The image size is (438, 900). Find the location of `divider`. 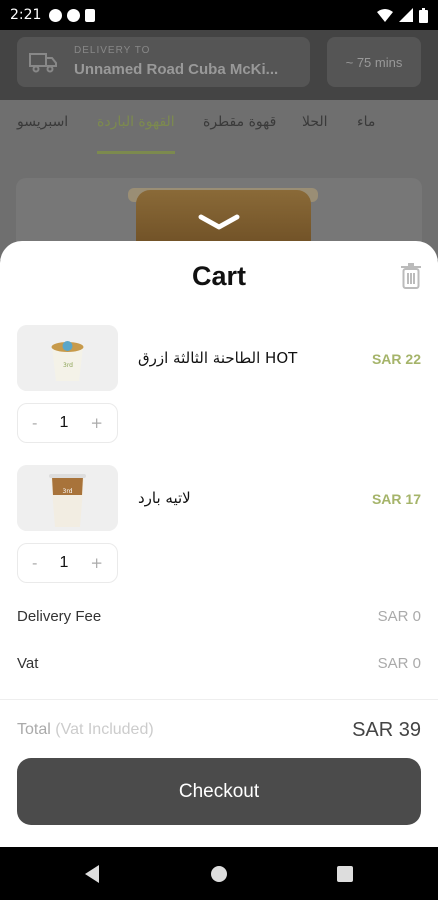

divider is located at coordinates (219, 699).